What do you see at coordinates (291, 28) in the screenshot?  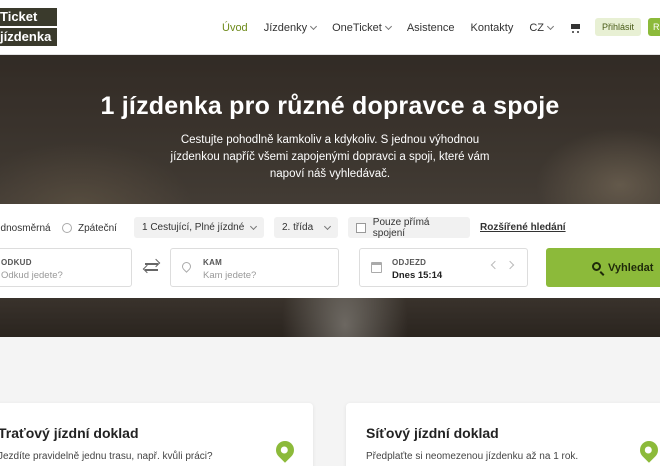 I see `nav-item-jizdenky: Jízdenky` at bounding box center [291, 28].